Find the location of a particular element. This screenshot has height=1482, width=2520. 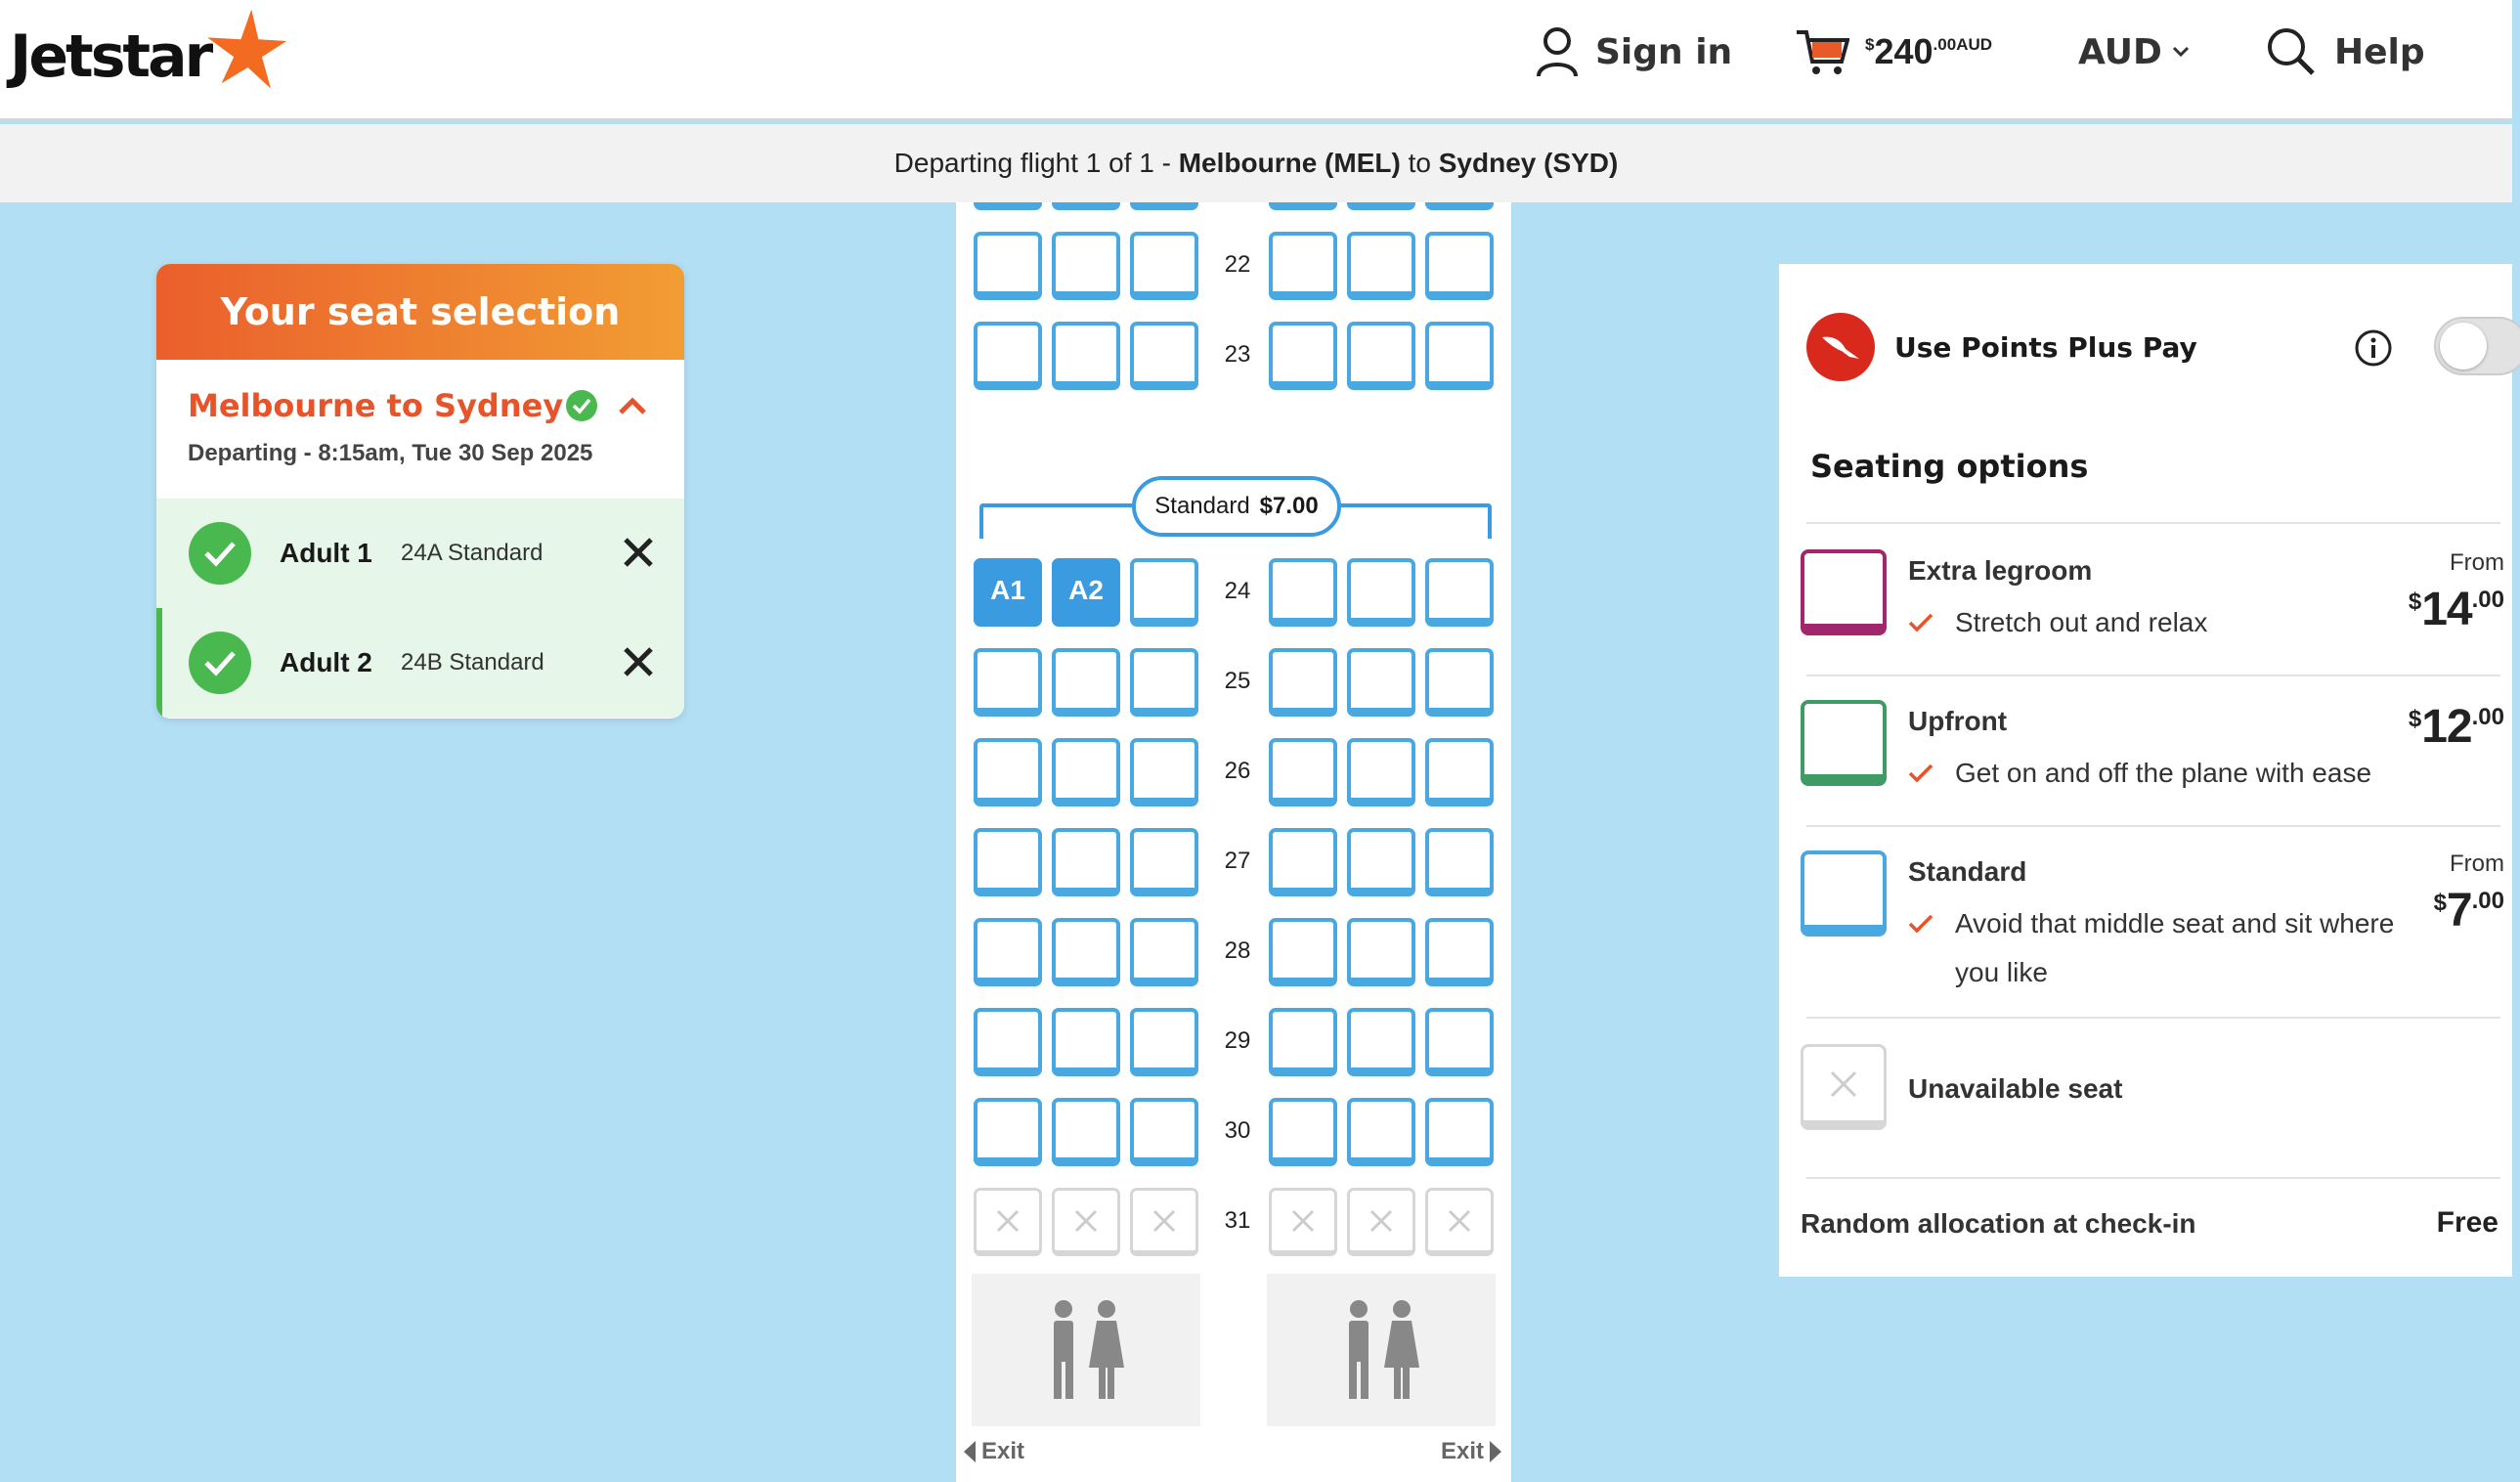

seat-22D is located at coordinates (1303, 266).